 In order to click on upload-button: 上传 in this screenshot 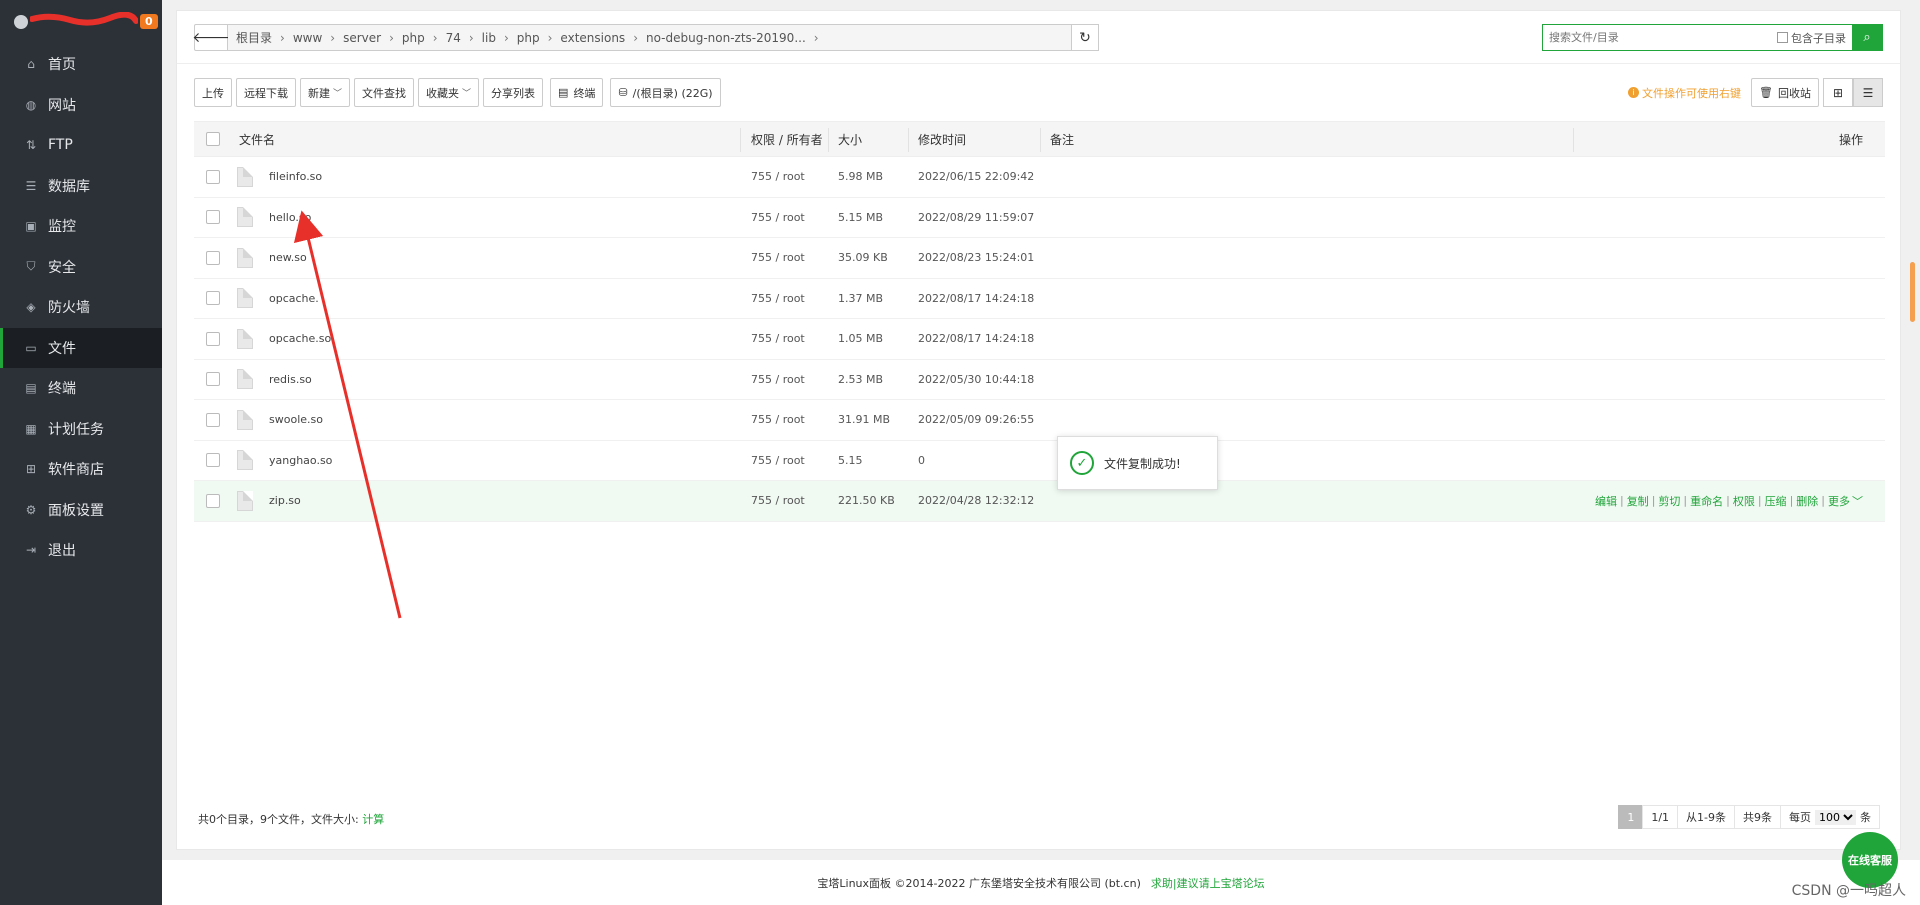, I will do `click(213, 92)`.